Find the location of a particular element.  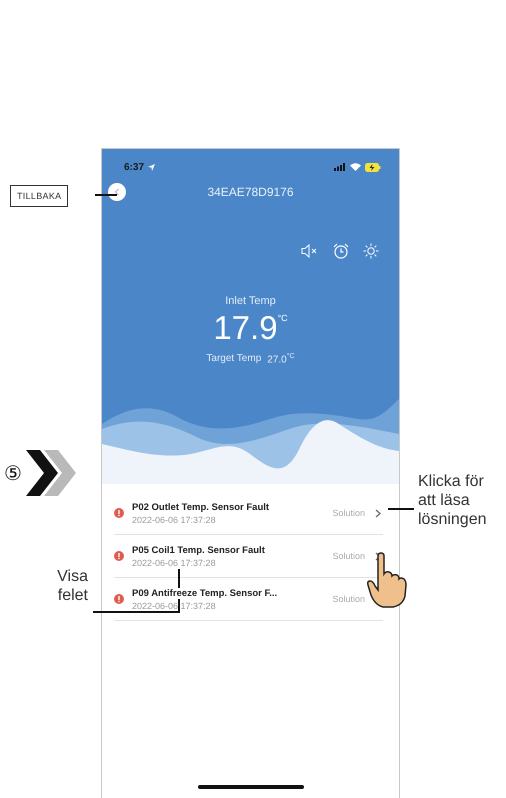

inlet-temp-label: Inlet Temp is located at coordinates (250, 301).